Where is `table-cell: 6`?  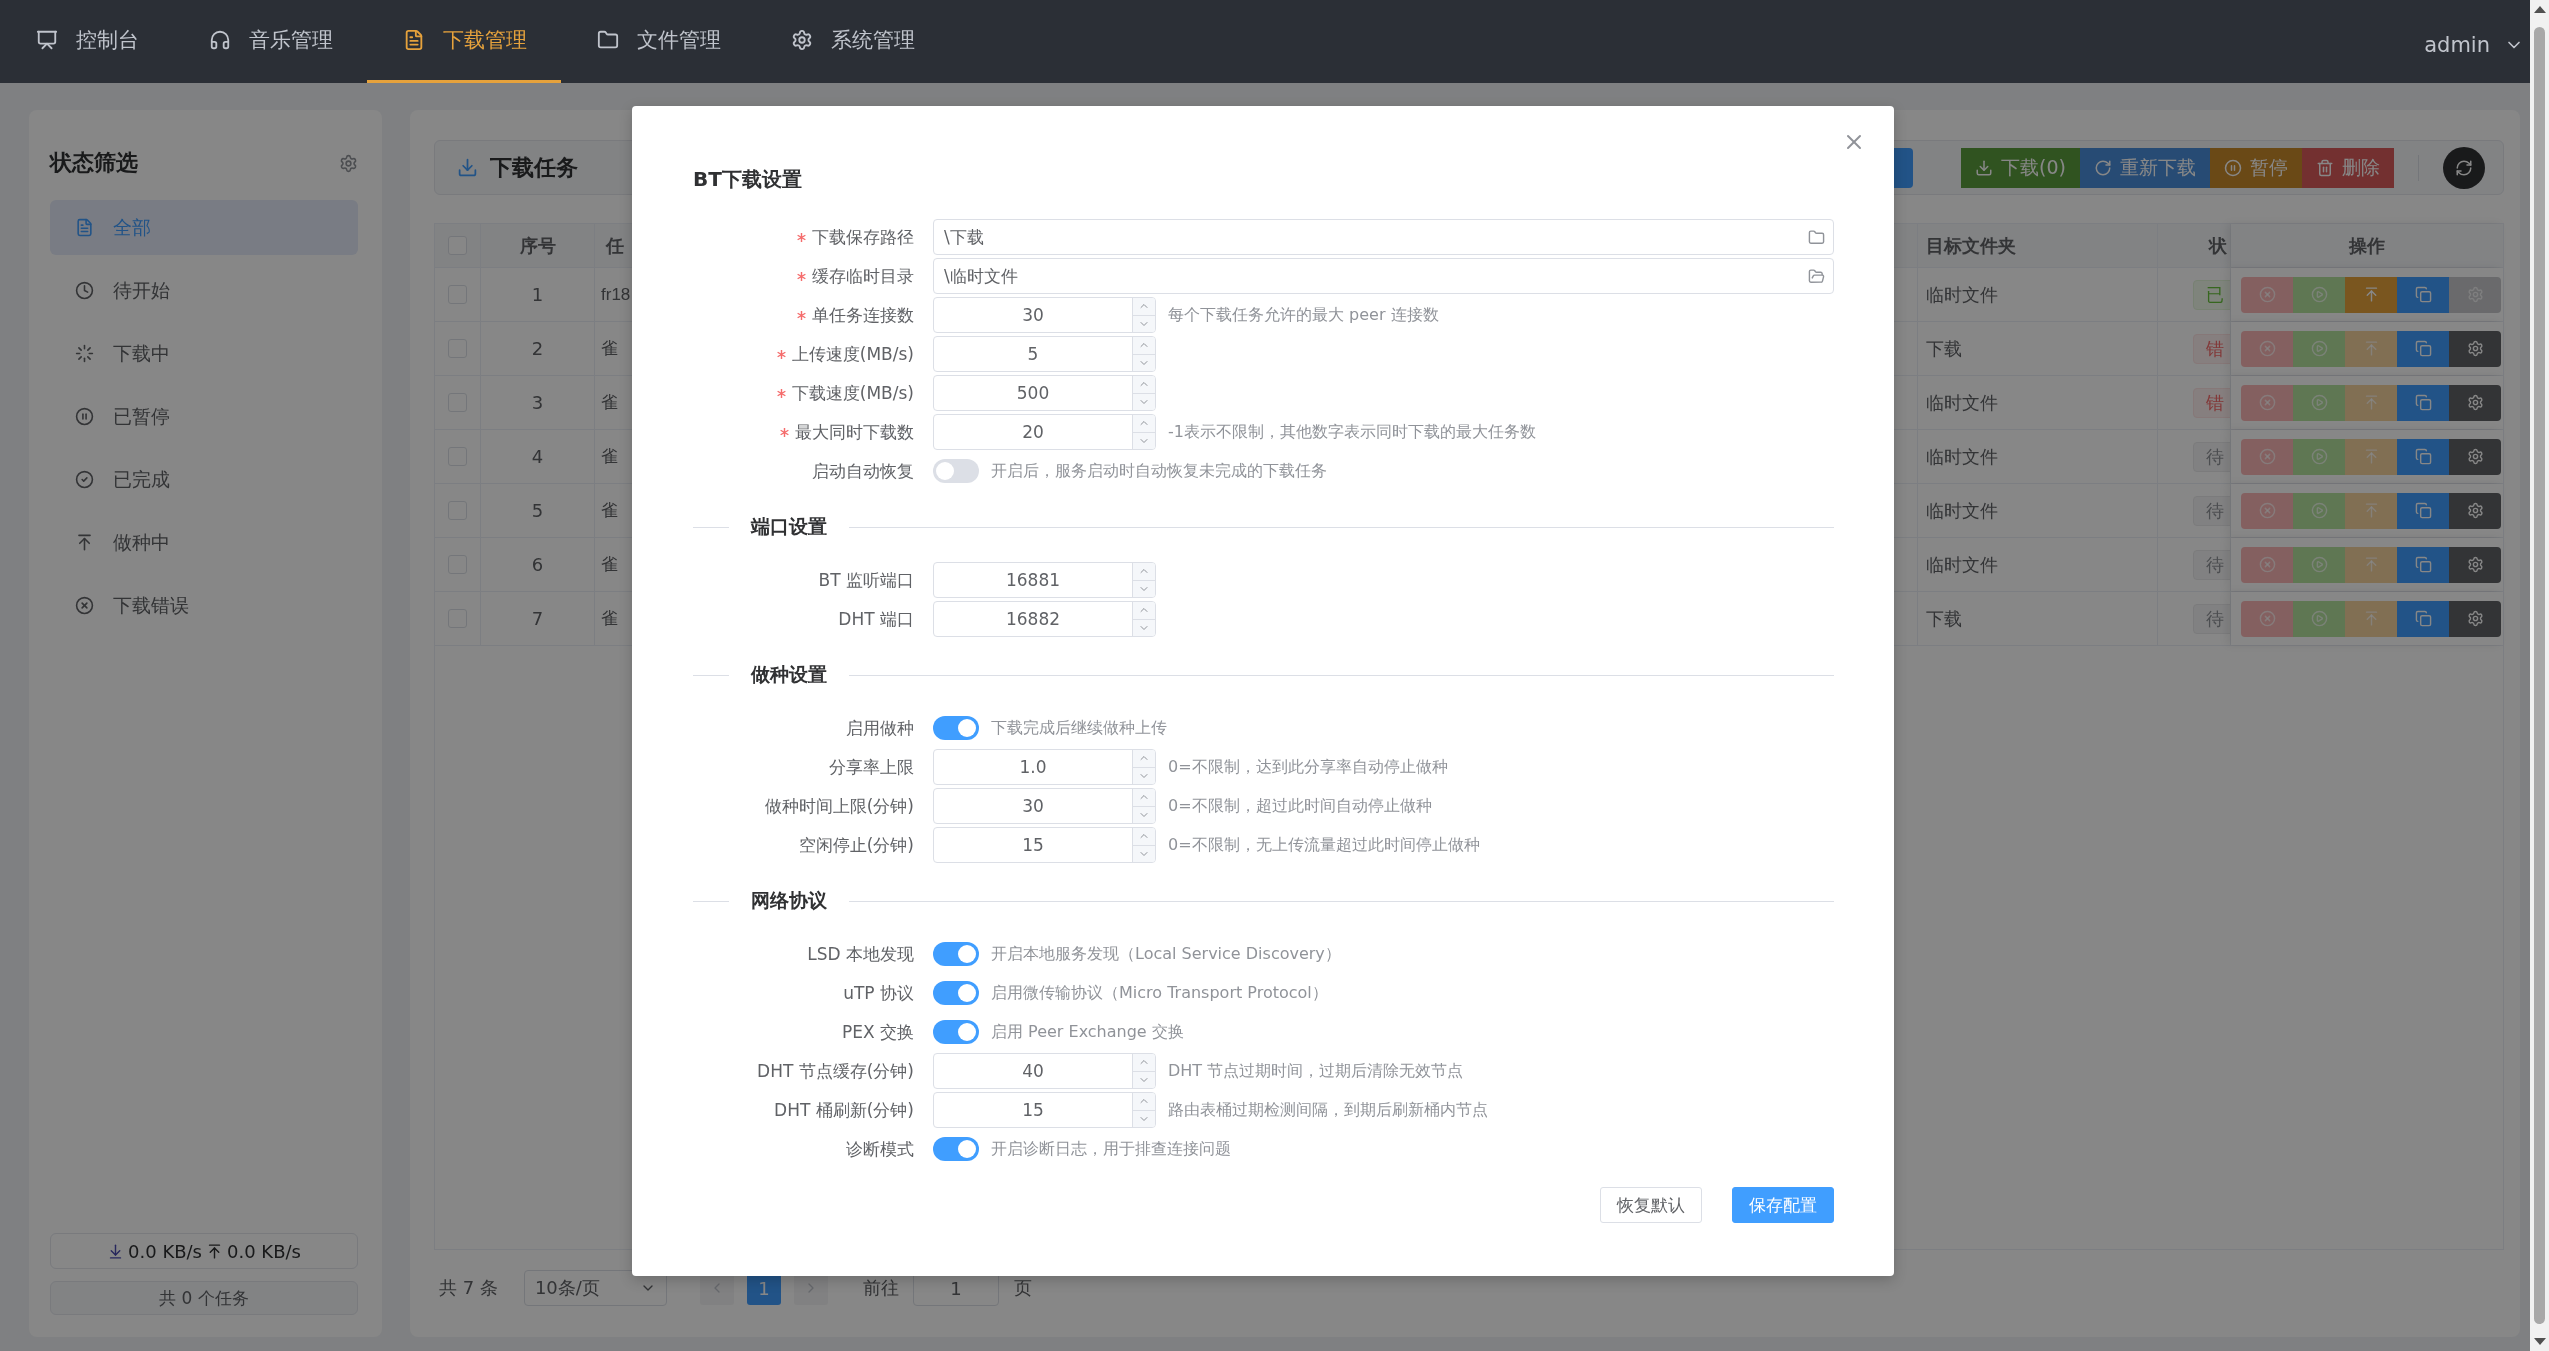
table-cell: 6 is located at coordinates (537, 564).